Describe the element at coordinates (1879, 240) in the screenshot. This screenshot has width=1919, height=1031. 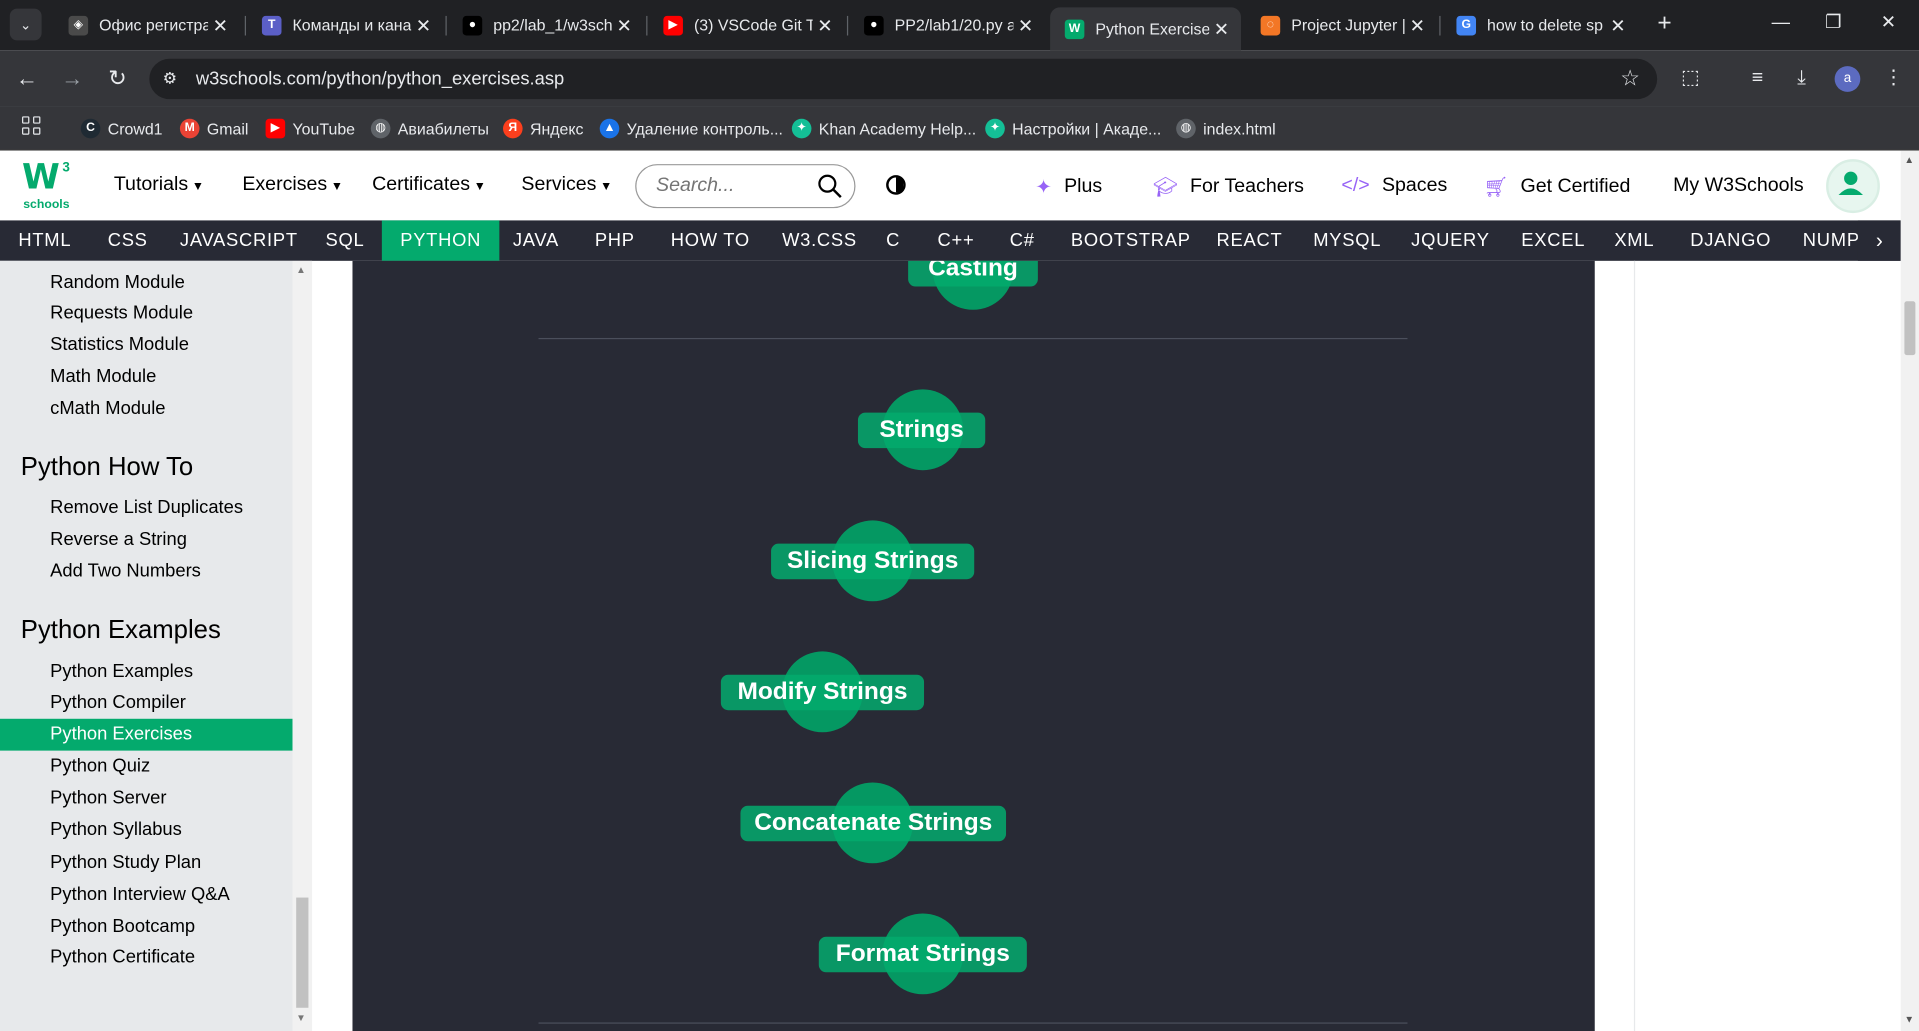
I see `chevron-right-icon: ›` at that location.